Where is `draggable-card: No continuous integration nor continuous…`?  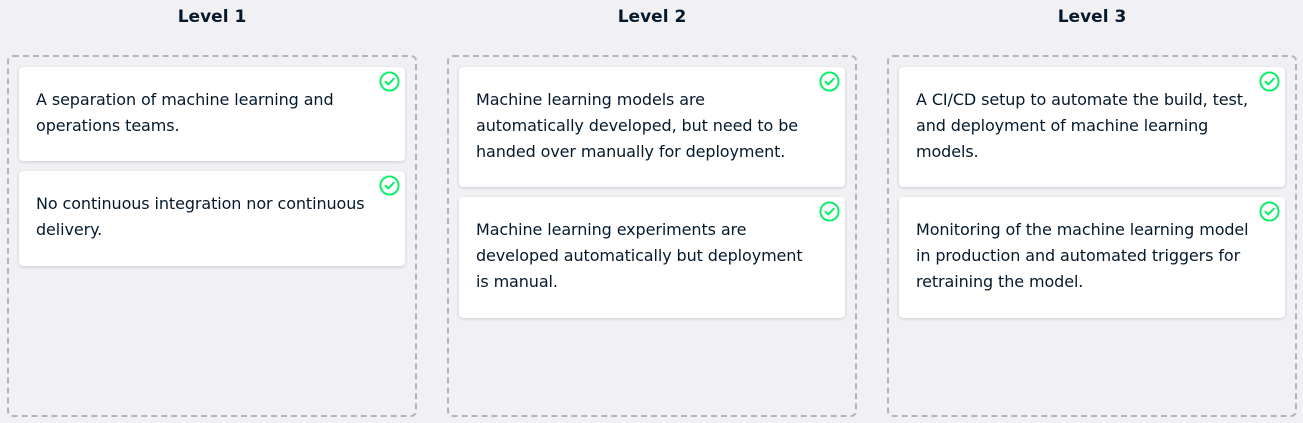 draggable-card: No continuous integration nor continuous… is located at coordinates (212, 218).